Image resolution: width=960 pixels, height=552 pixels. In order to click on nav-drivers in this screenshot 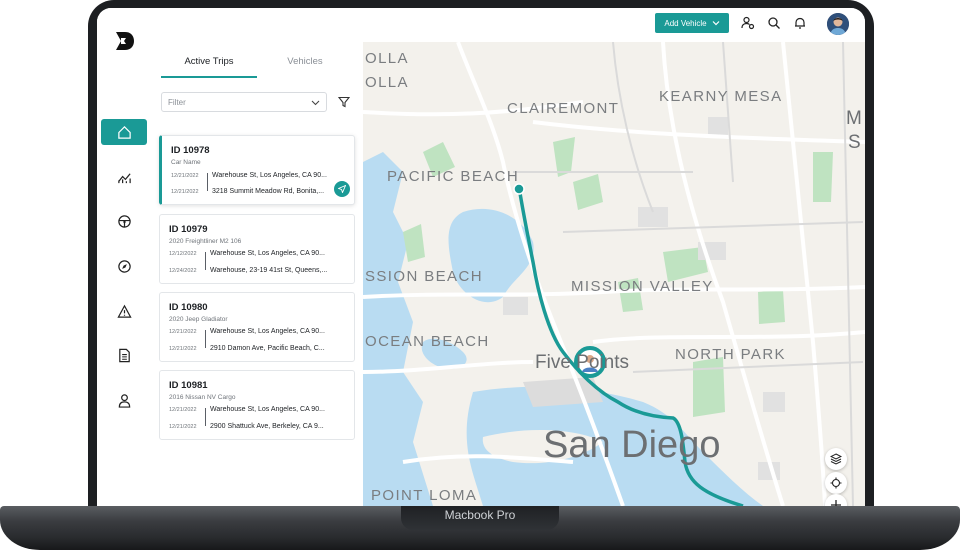, I will do `click(124, 221)`.